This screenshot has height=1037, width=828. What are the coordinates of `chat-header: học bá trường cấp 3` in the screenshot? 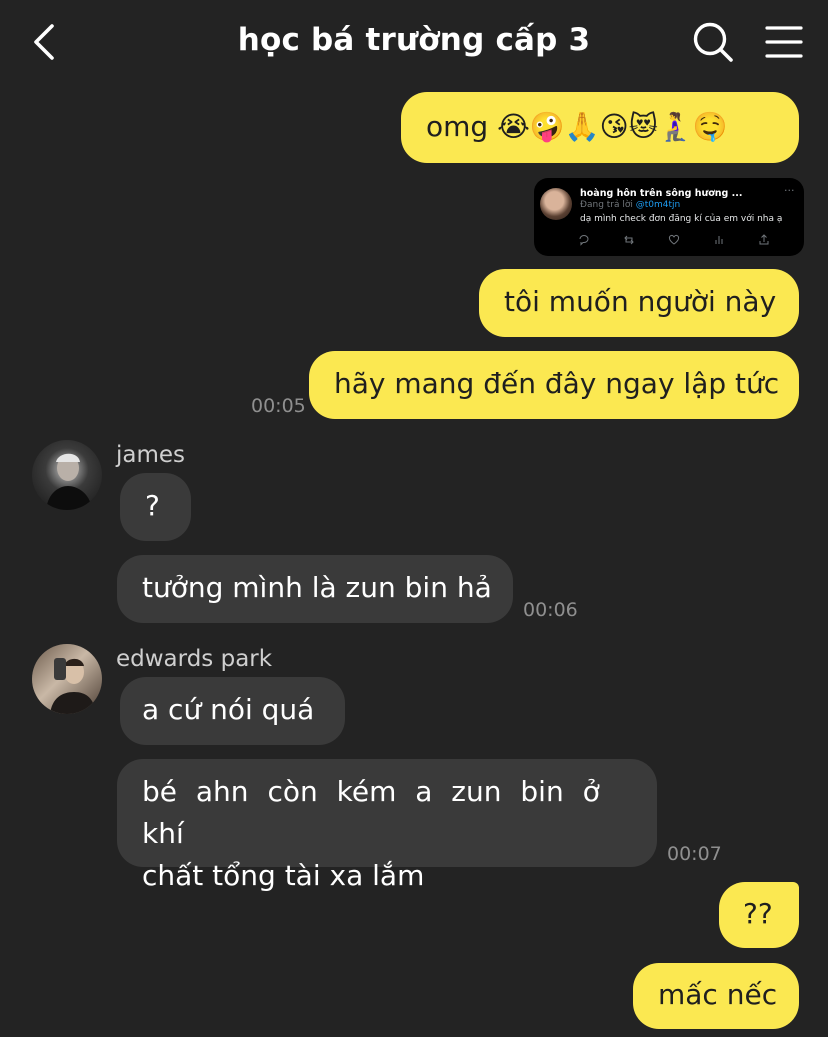 It's located at (414, 42).